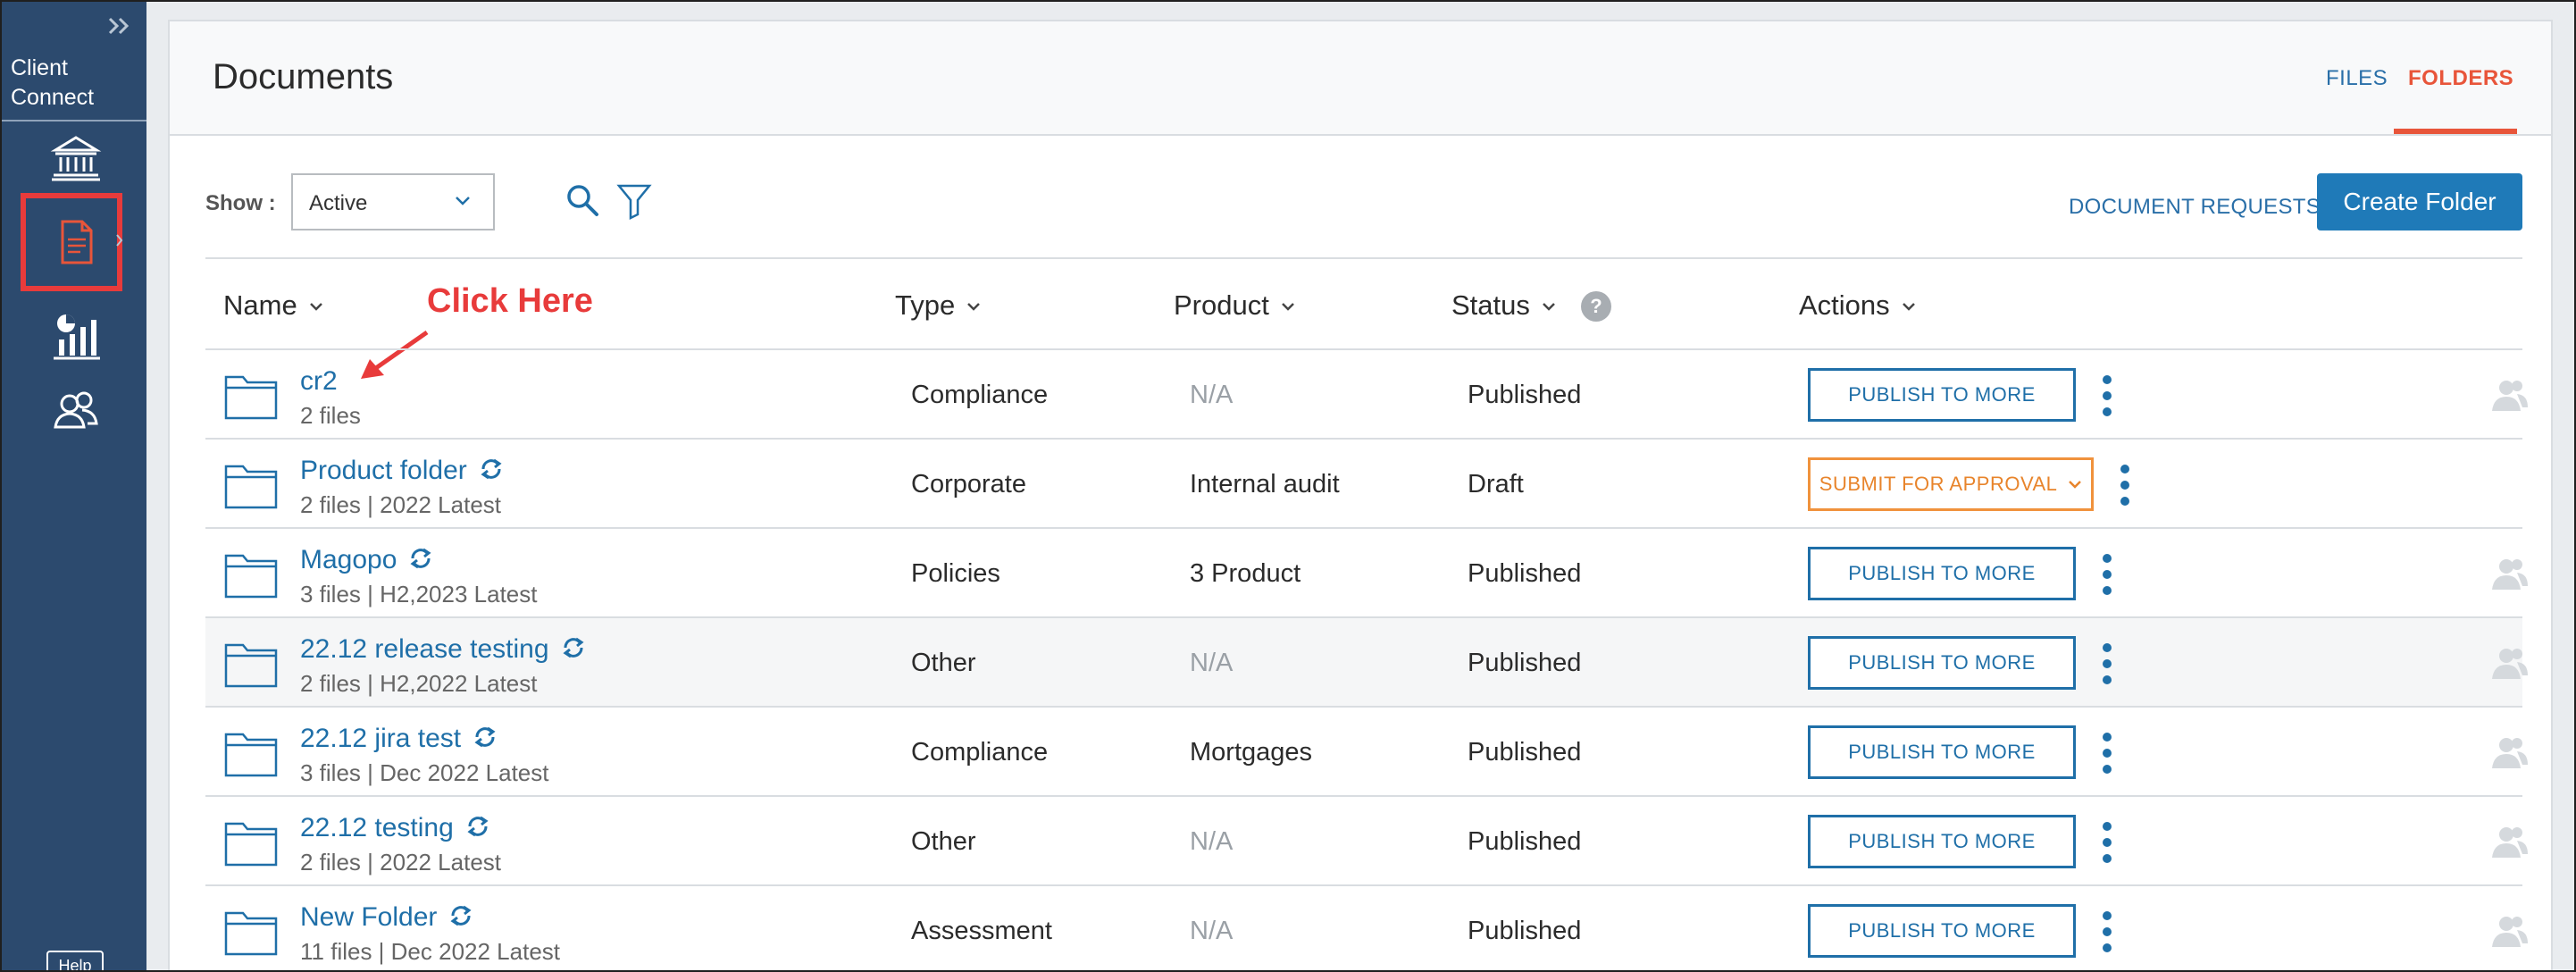 The image size is (2576, 972). Describe the element at coordinates (425, 772) in the screenshot. I see `folder-meta: 3 files | Dec 2022 Latest` at that location.